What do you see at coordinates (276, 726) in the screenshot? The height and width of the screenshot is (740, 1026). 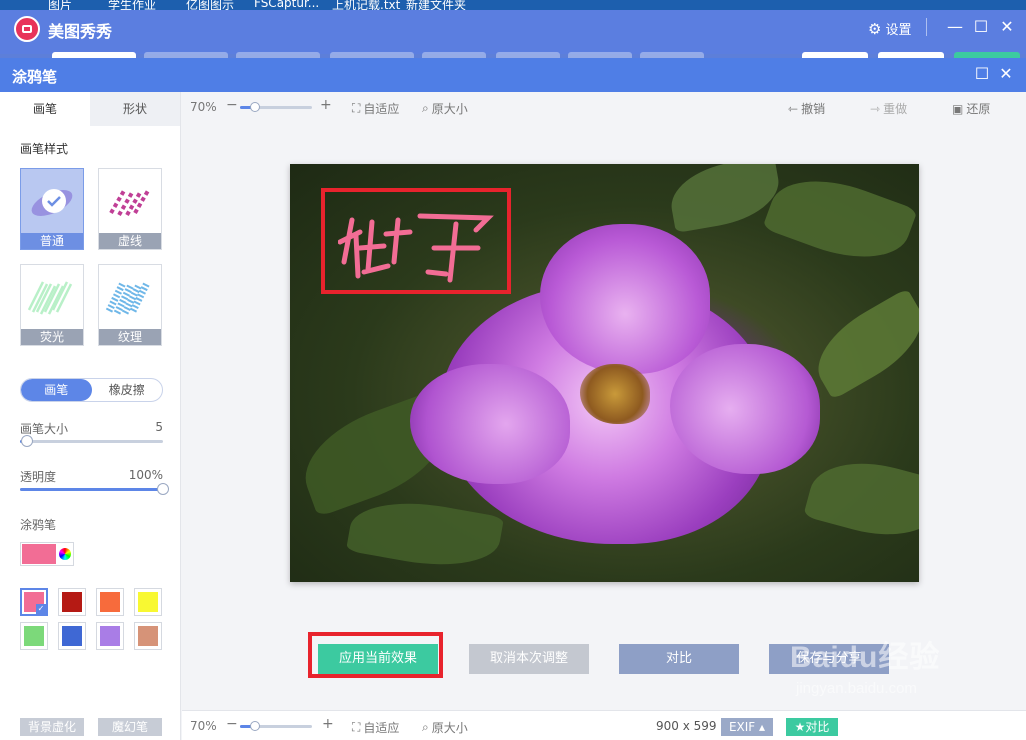 I see `bottom-zoom-slider` at bounding box center [276, 726].